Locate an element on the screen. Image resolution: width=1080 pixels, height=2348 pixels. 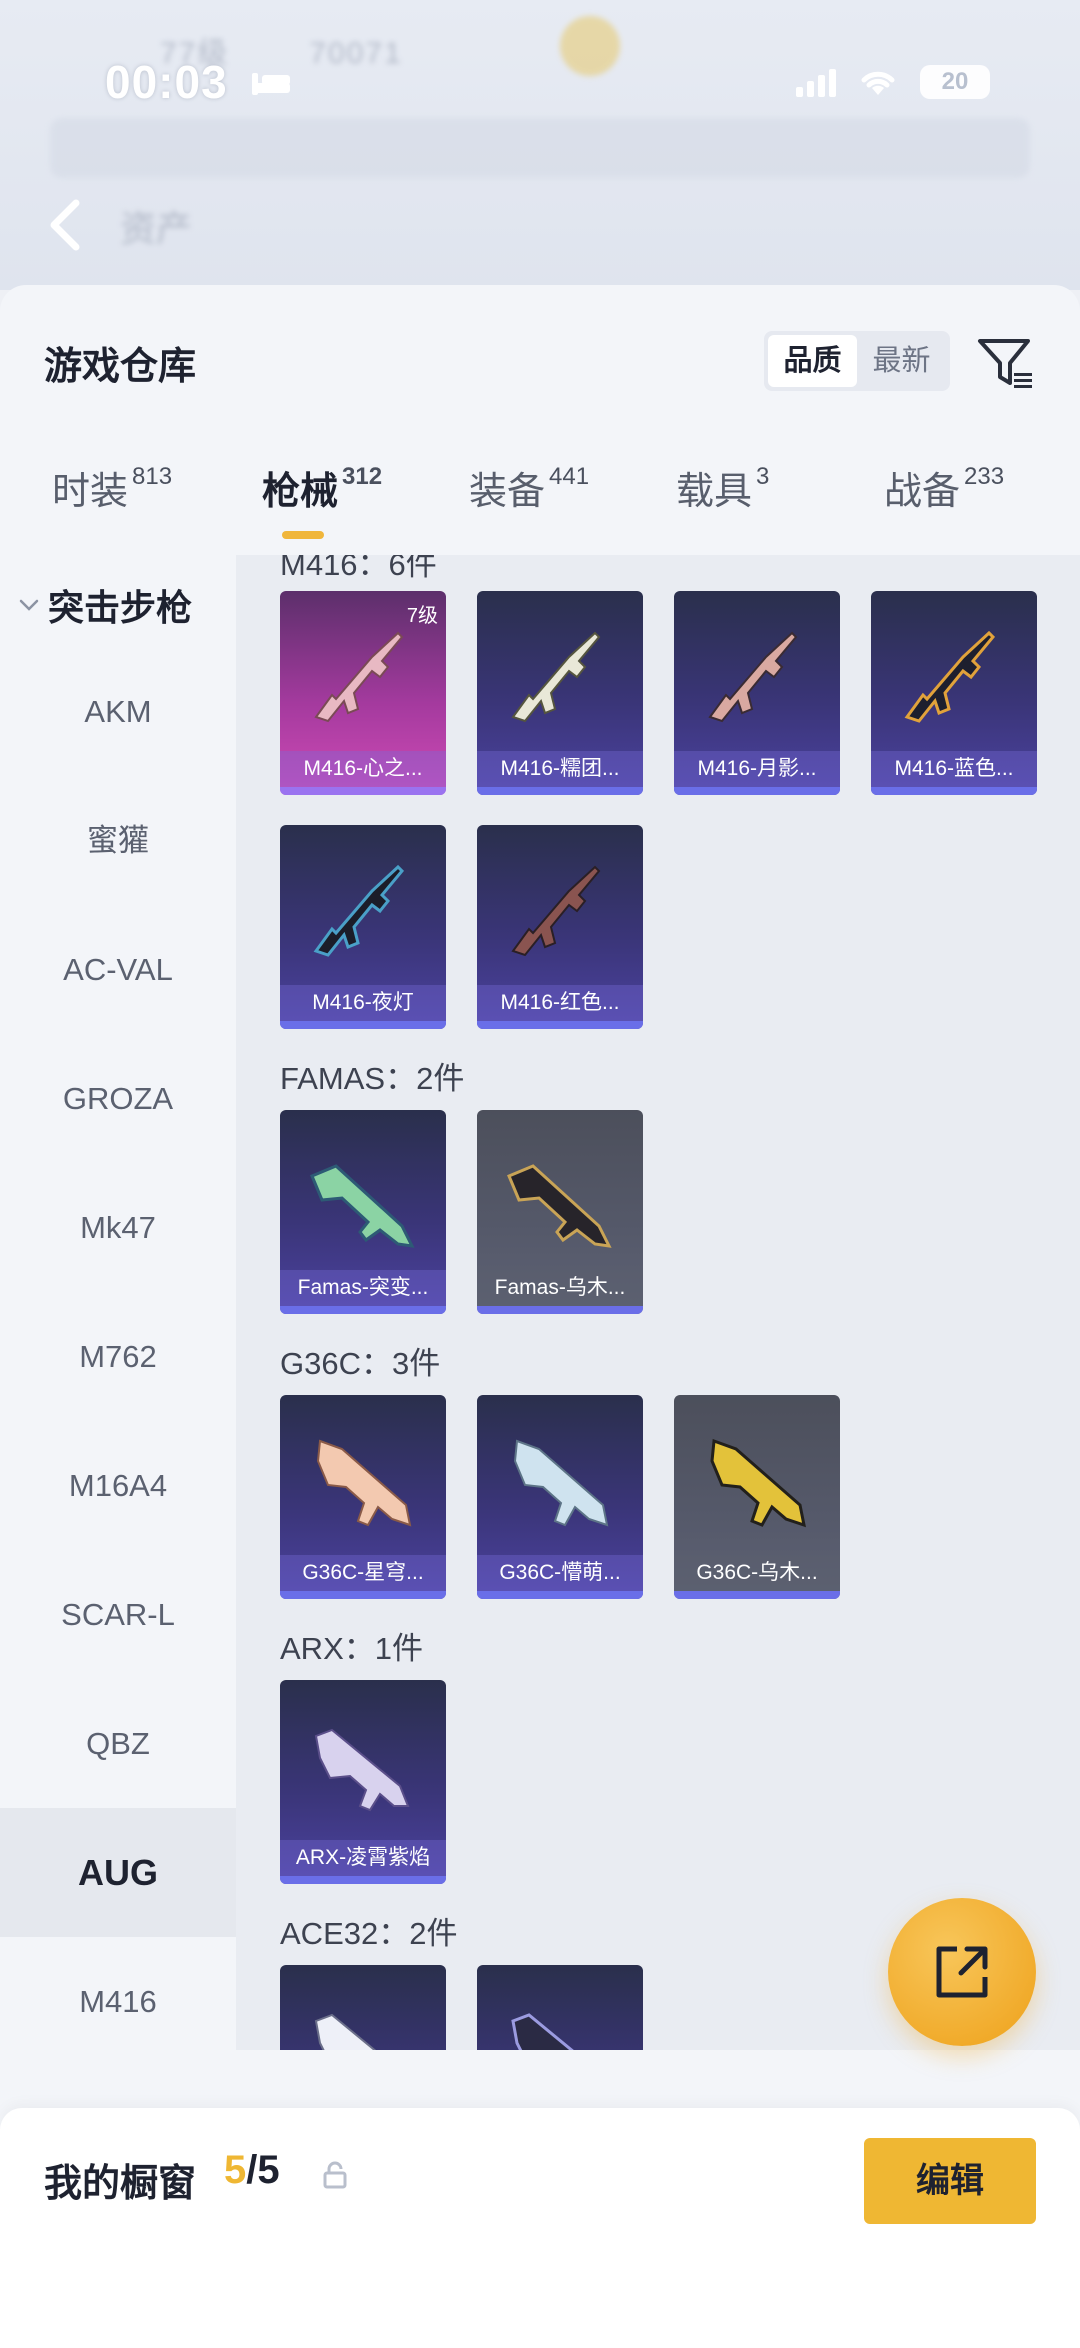
sidebar-item-ac-val: AC-VAL is located at coordinates (118, 969).